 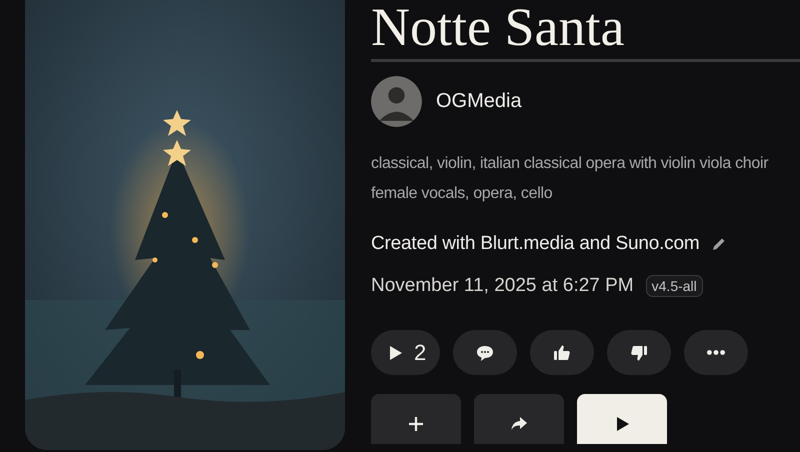 I want to click on dislike-button, so click(x=639, y=352).